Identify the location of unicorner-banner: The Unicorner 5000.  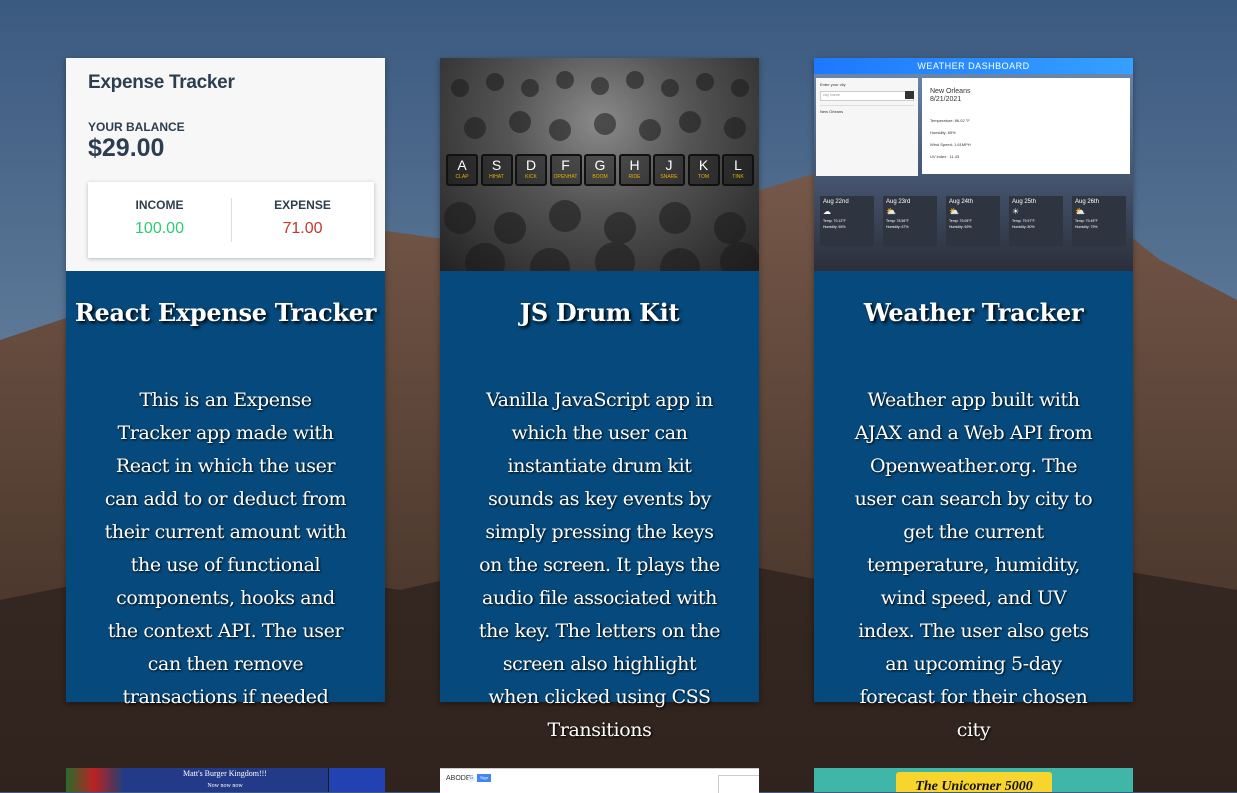
(974, 782).